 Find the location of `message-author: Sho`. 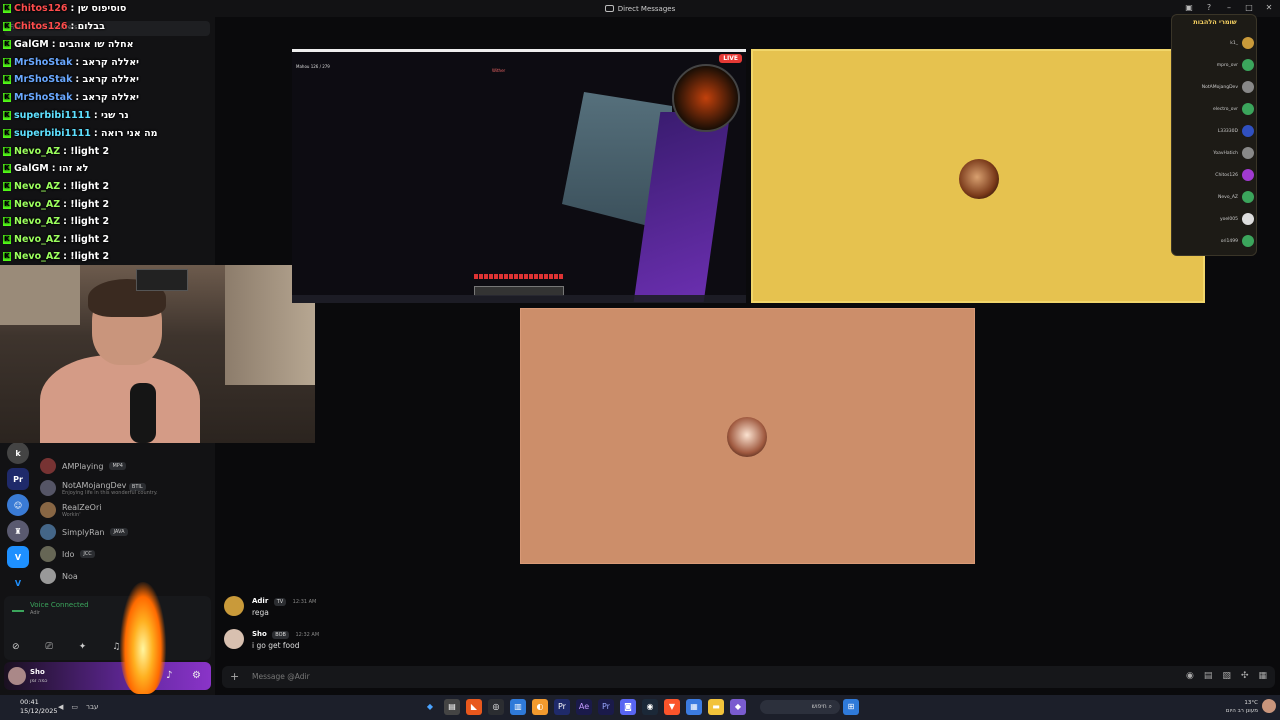

message-author: Sho is located at coordinates (259, 634).